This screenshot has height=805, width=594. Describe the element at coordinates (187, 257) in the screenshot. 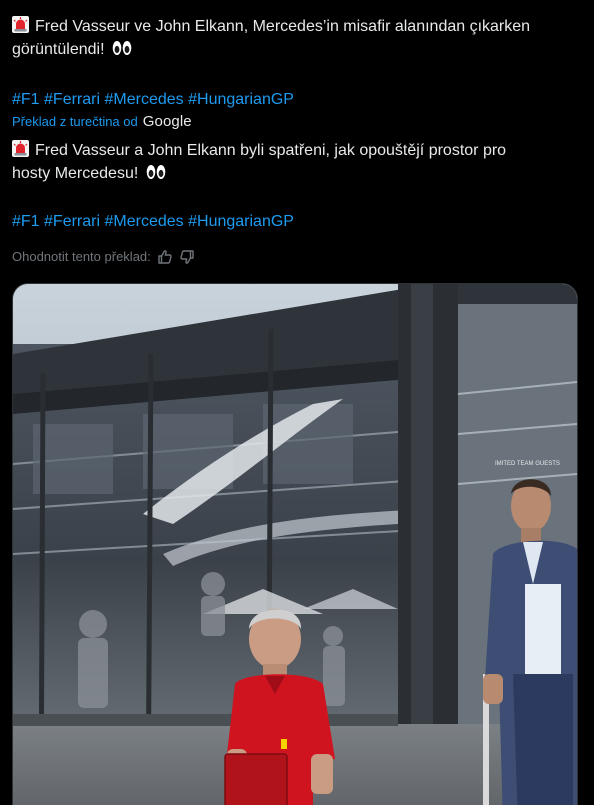

I see `thumbs-down-icon` at that location.